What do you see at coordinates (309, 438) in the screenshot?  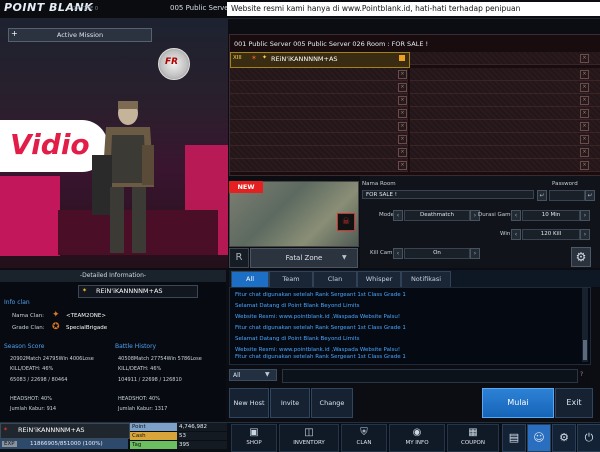 I see `nav-inventory: ◫ INVENTORY` at bounding box center [309, 438].